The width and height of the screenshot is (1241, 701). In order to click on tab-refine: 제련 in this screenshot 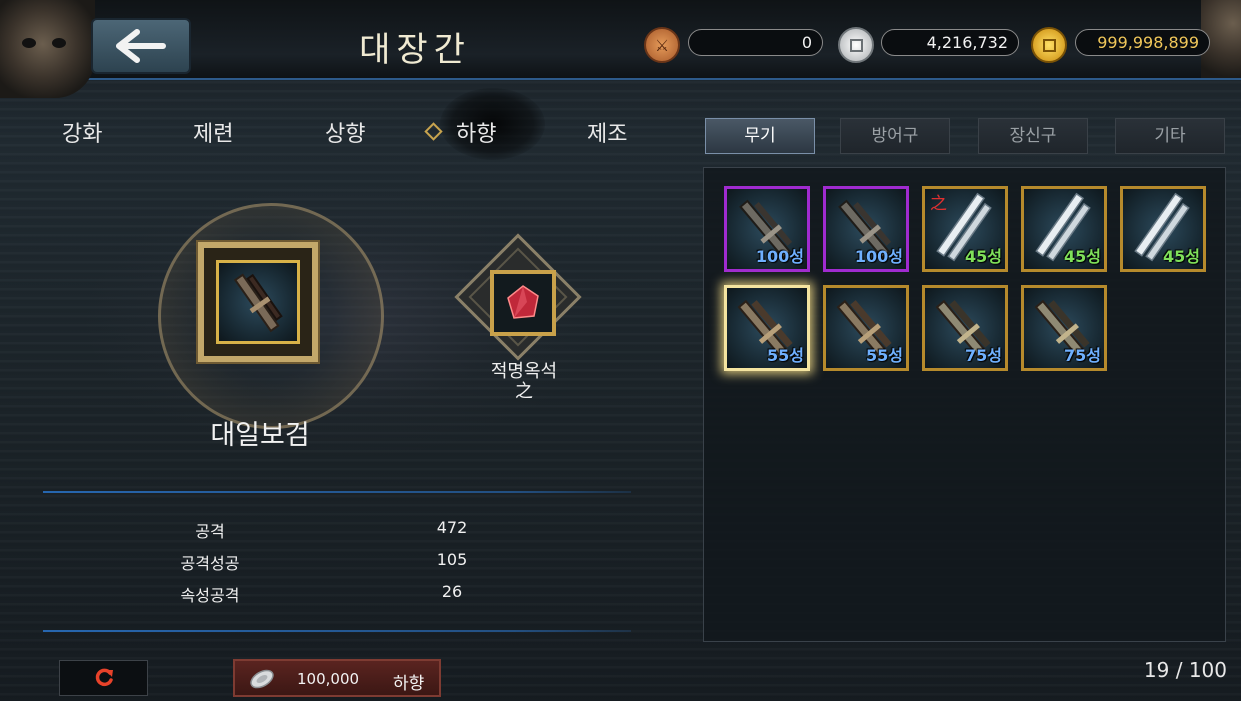, I will do `click(213, 132)`.